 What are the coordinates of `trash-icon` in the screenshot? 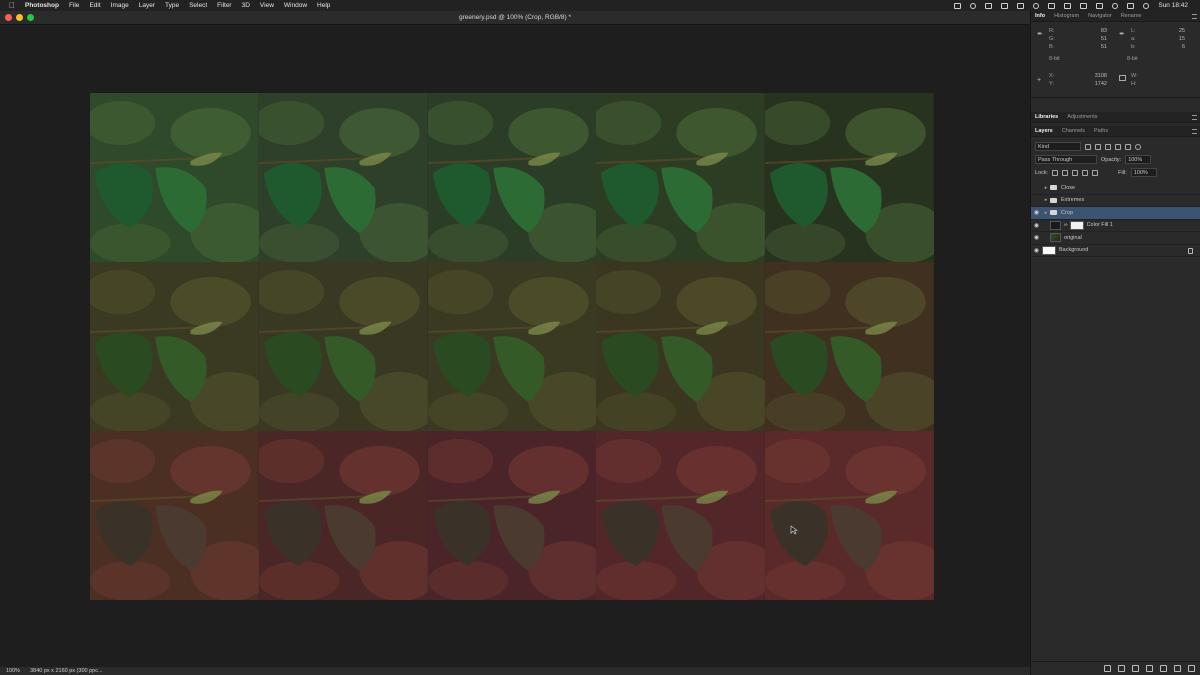 It's located at (1191, 668).